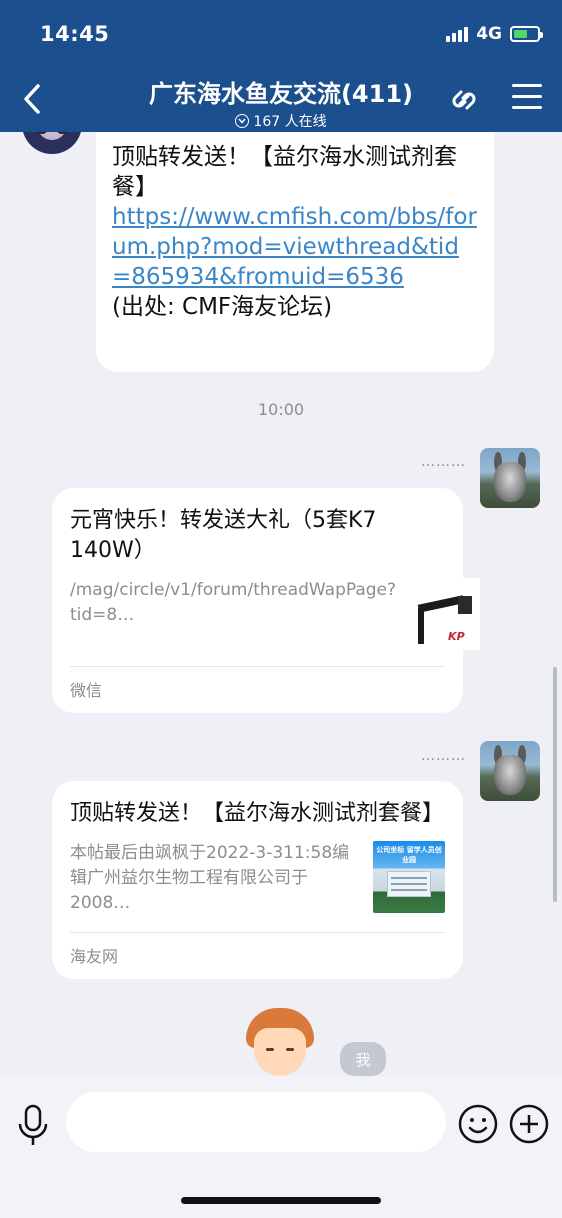  What do you see at coordinates (527, 98) in the screenshot?
I see `menu-button` at bounding box center [527, 98].